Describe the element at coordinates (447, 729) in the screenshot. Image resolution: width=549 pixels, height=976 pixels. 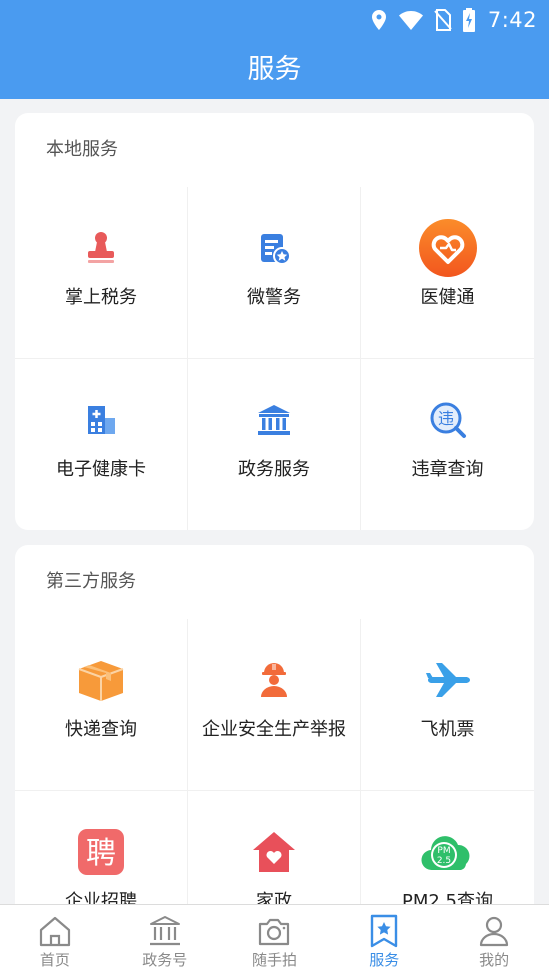
I see `service-label: 飞机票` at that location.